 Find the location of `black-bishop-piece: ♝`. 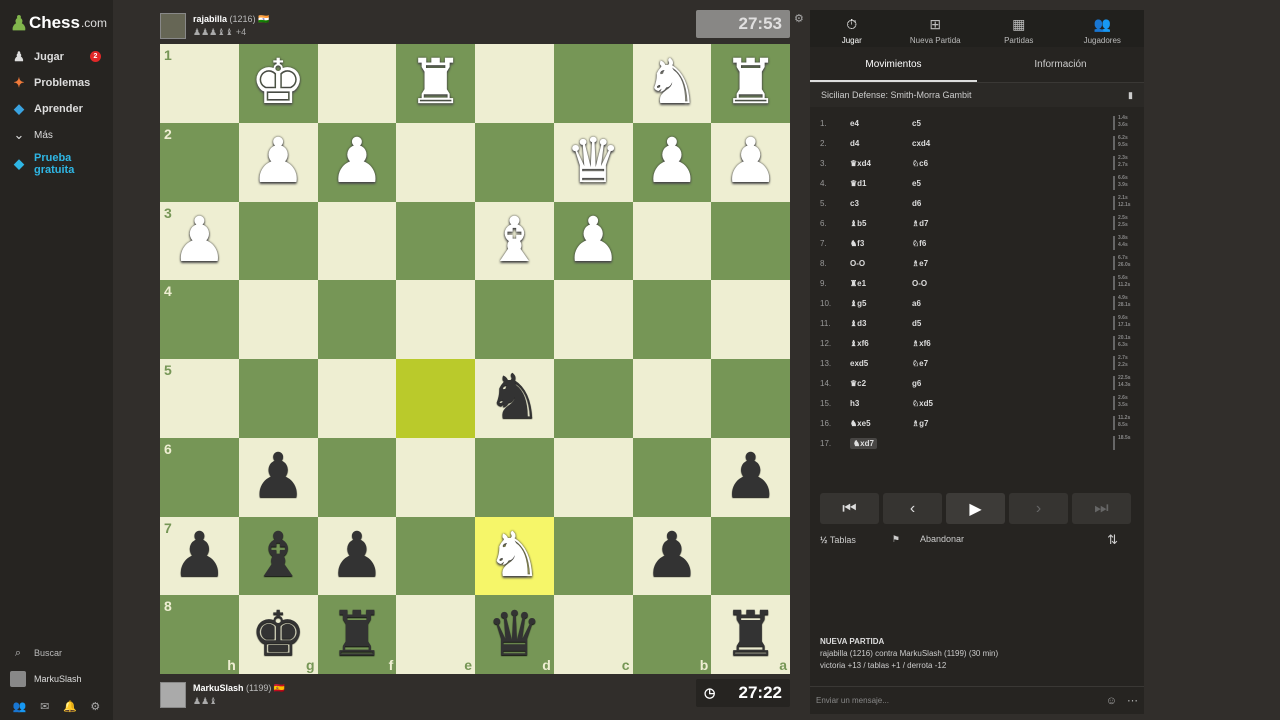

black-bishop-piece: ♝ is located at coordinates (278, 555).